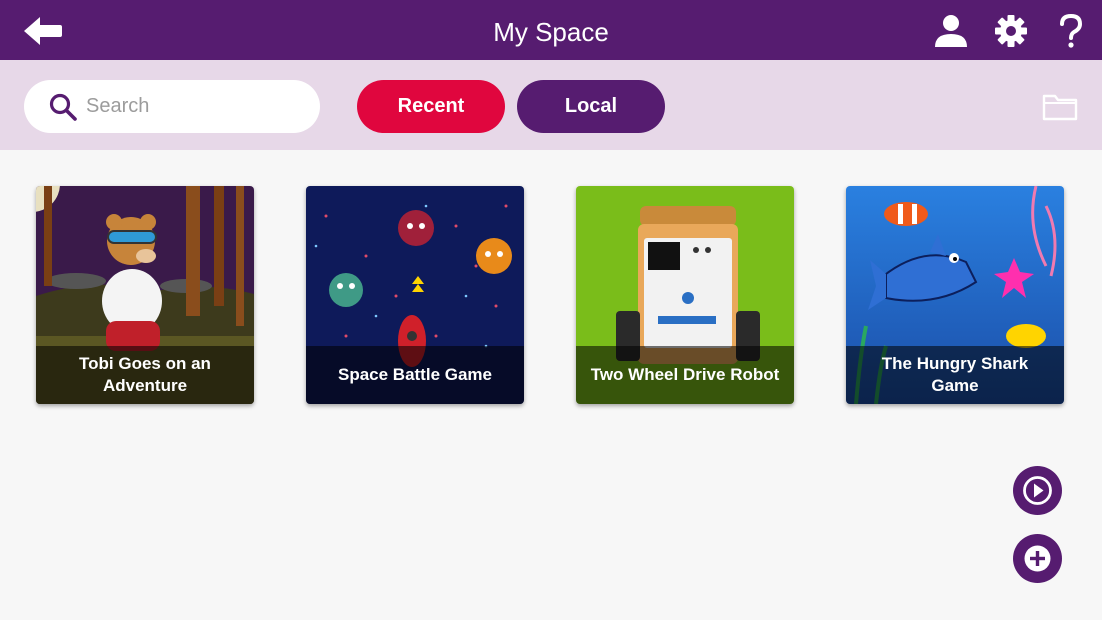 Image resolution: width=1102 pixels, height=620 pixels. I want to click on folder-icon, so click(1060, 107).